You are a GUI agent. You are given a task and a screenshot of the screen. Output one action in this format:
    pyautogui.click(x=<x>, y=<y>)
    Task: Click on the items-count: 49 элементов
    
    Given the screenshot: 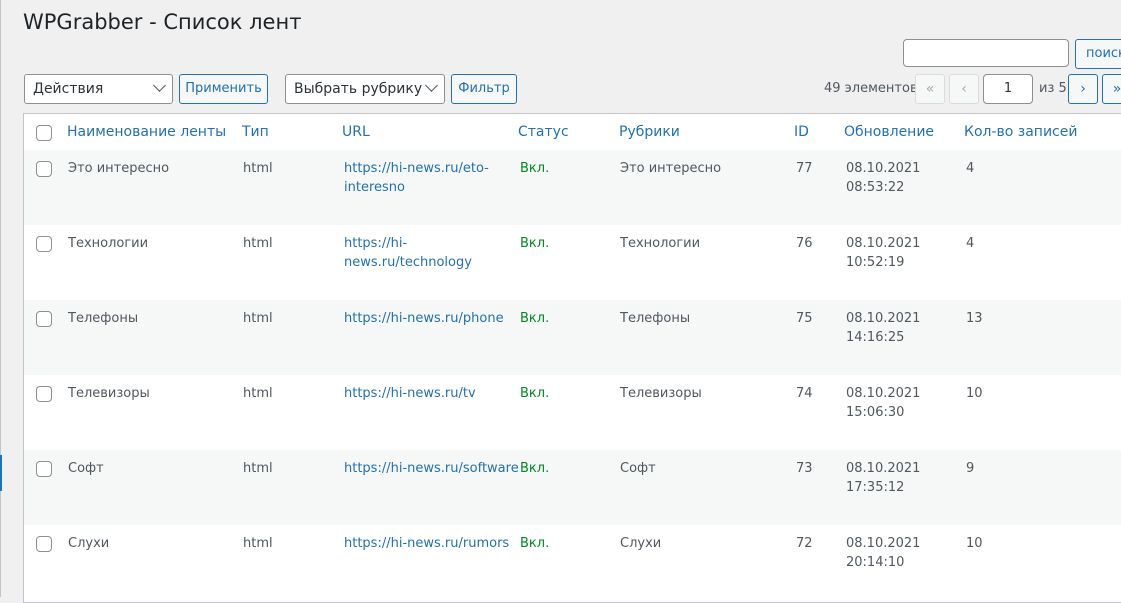 What is the action you would take?
    pyautogui.click(x=871, y=88)
    